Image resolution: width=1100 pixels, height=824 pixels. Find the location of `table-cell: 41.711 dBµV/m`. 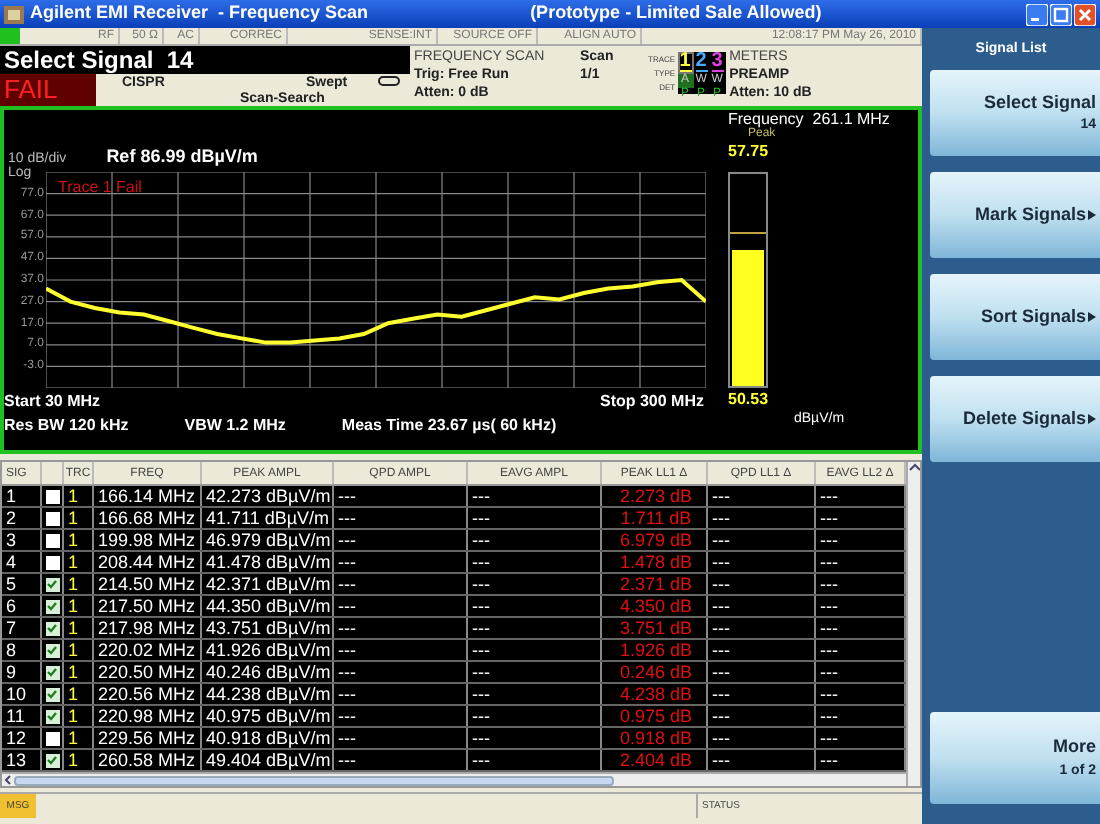

table-cell: 41.711 dBµV/m is located at coordinates (268, 518).